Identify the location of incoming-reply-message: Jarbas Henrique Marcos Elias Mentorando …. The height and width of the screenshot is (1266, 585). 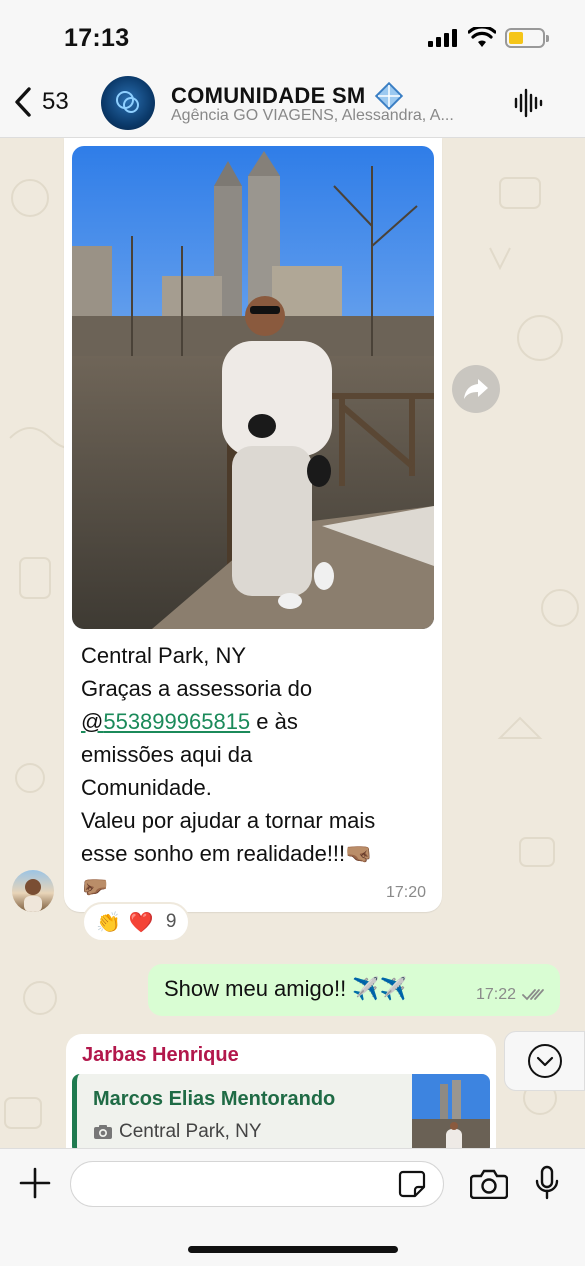
(281, 1091).